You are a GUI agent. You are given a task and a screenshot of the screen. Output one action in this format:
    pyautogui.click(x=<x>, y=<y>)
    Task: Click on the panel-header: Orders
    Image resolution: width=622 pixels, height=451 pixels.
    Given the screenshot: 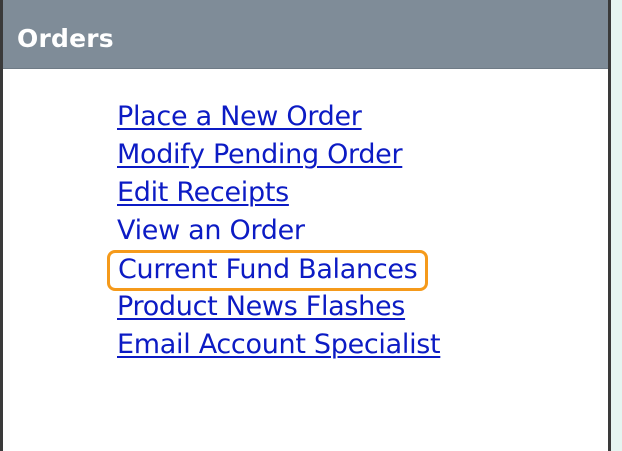 What is the action you would take?
    pyautogui.click(x=305, y=34)
    